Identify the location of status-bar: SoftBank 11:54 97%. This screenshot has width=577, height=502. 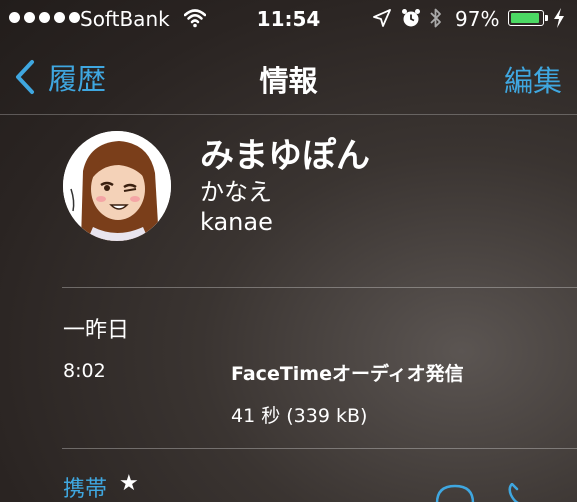
(288, 19).